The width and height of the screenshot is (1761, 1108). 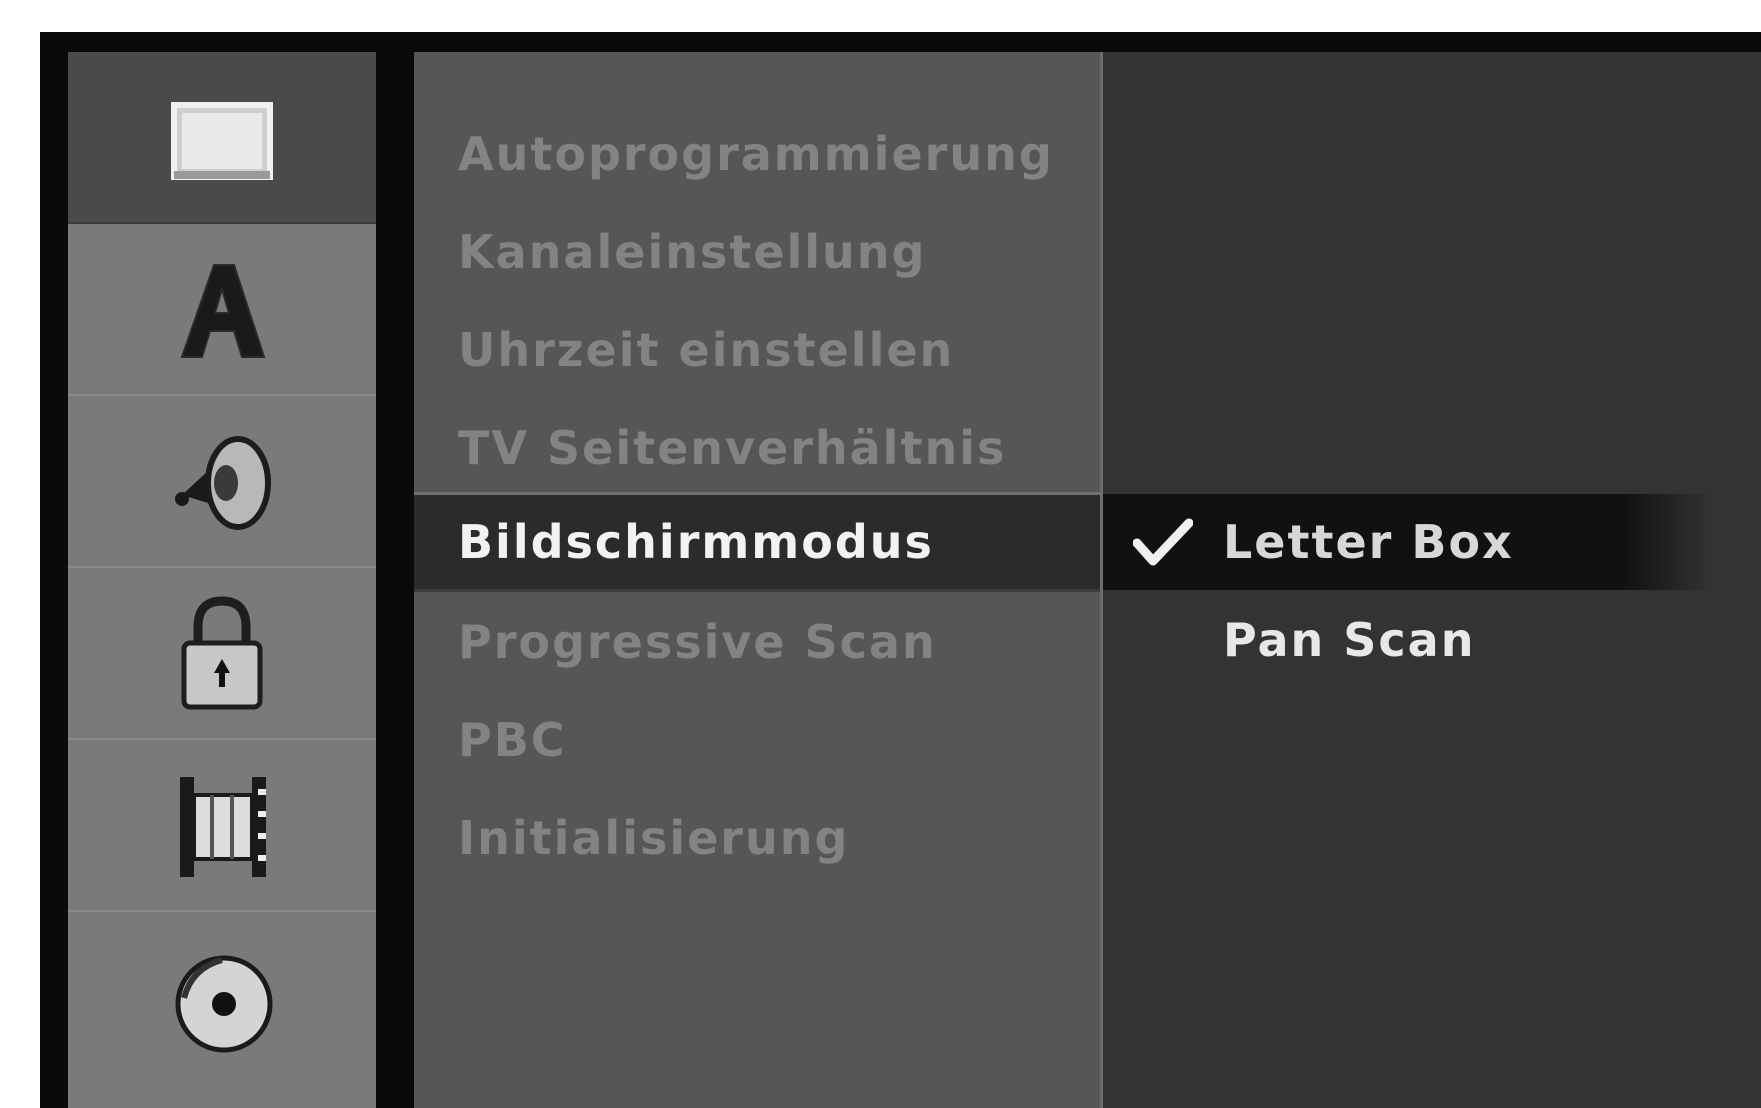 What do you see at coordinates (224, 1004) in the screenshot?
I see `disc-icon` at bounding box center [224, 1004].